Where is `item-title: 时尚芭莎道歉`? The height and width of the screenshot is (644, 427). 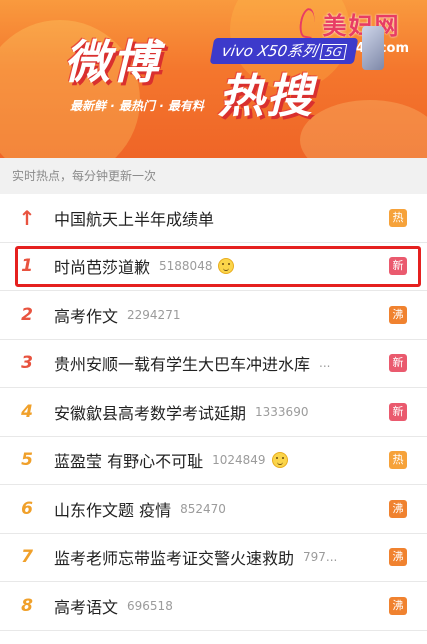 item-title: 时尚芭莎道歉 is located at coordinates (102, 266).